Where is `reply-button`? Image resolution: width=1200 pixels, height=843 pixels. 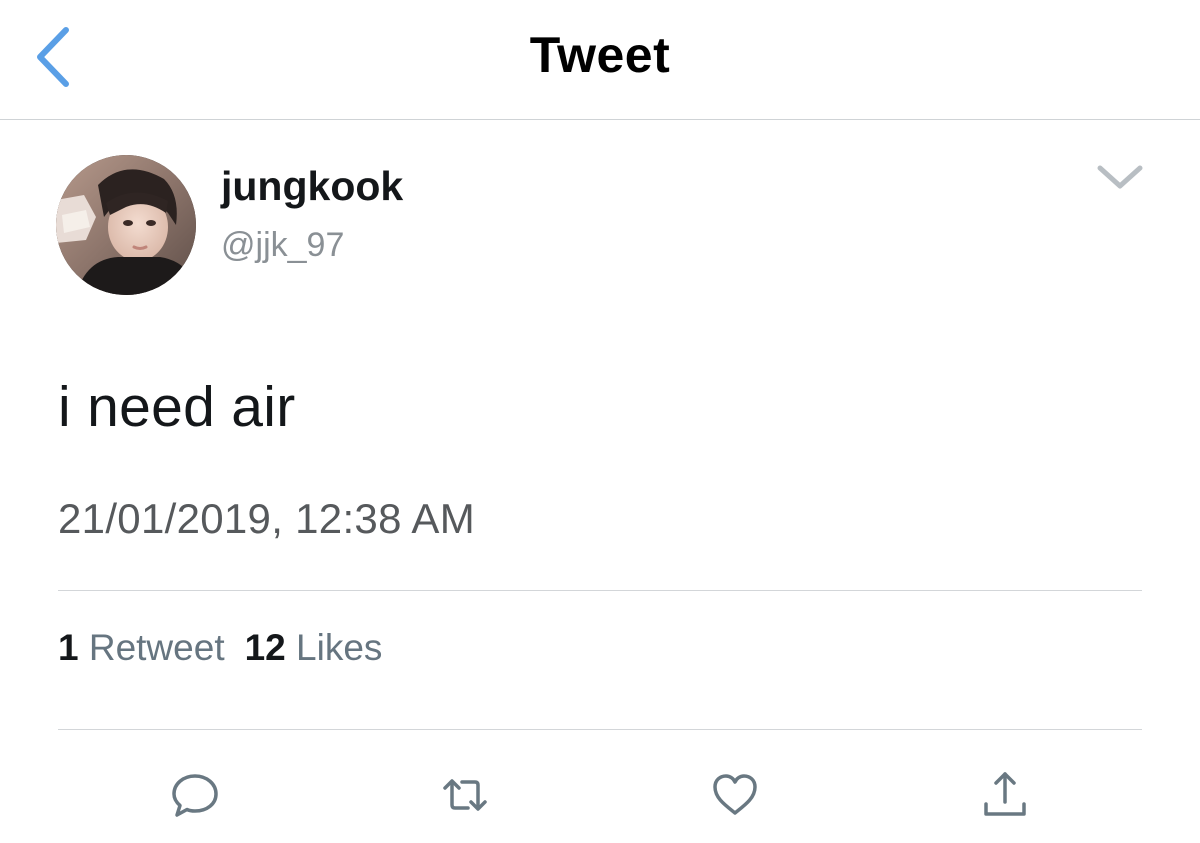
reply-button is located at coordinates (195, 795).